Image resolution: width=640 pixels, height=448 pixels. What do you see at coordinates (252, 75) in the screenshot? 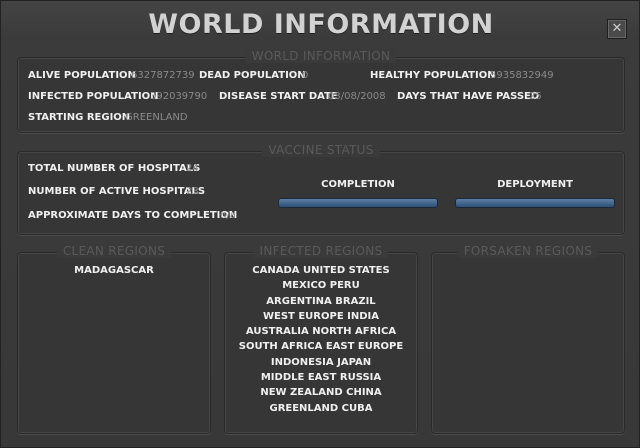
I see `dead-population-label: DEAD POPULATION` at bounding box center [252, 75].